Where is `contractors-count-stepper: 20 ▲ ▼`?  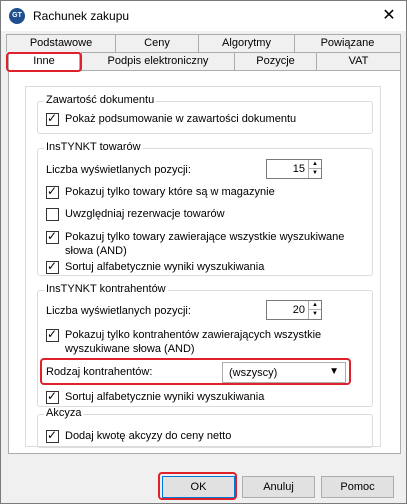
contractors-count-stepper: 20 ▲ ▼ is located at coordinates (294, 310).